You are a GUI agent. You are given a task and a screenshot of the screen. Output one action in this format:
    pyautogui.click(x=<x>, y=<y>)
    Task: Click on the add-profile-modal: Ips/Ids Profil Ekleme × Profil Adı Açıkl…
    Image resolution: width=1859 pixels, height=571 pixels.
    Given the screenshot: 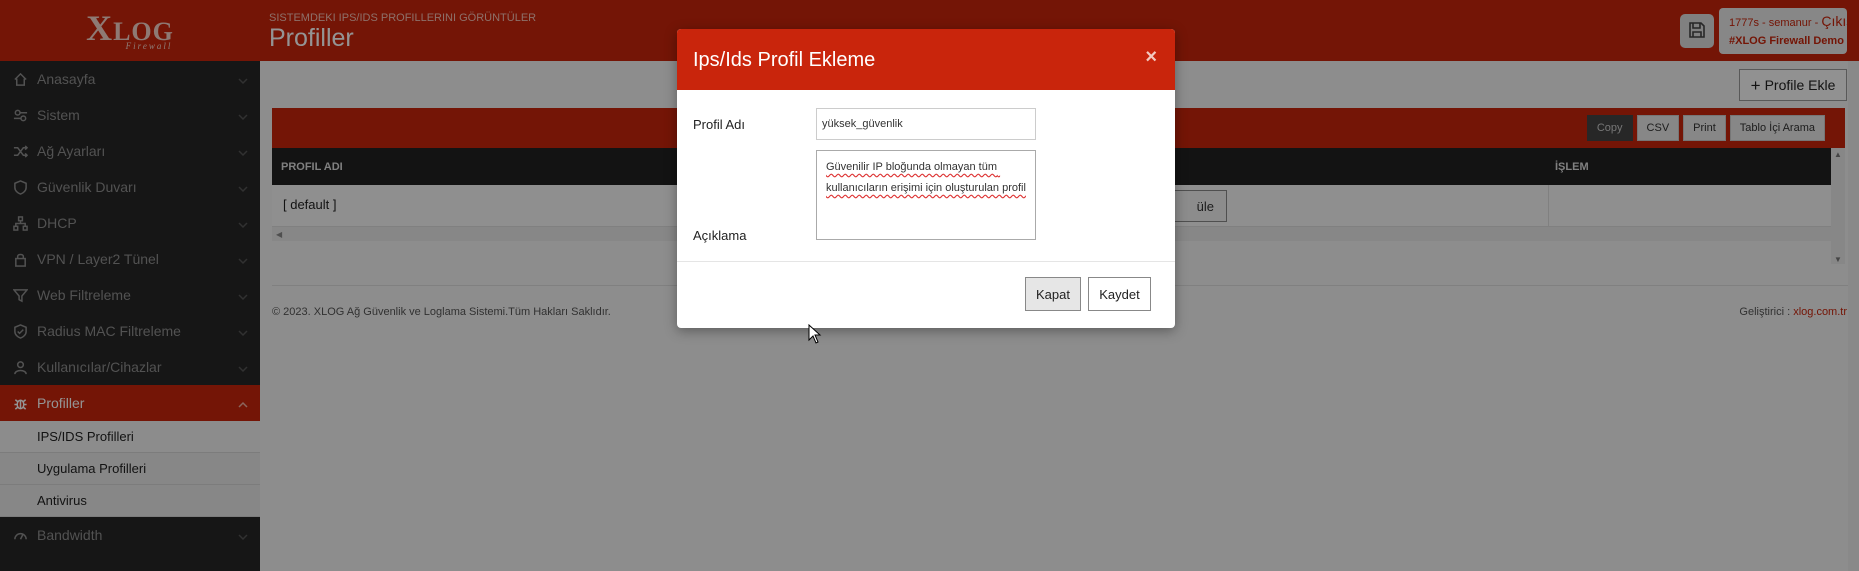 What is the action you would take?
    pyautogui.click(x=926, y=178)
    